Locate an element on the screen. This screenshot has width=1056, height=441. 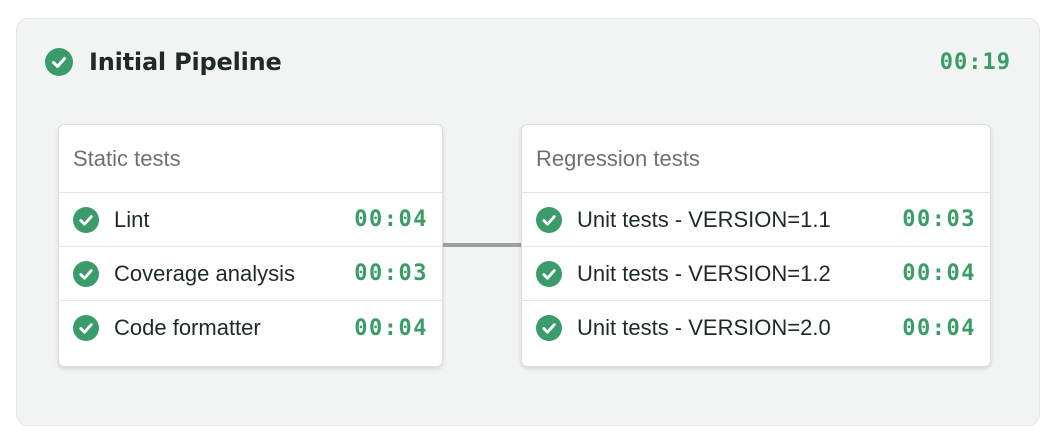
job-row-unit-tests-1-2: Unit tests - VERSION=1.2 00:04 is located at coordinates (756, 274).